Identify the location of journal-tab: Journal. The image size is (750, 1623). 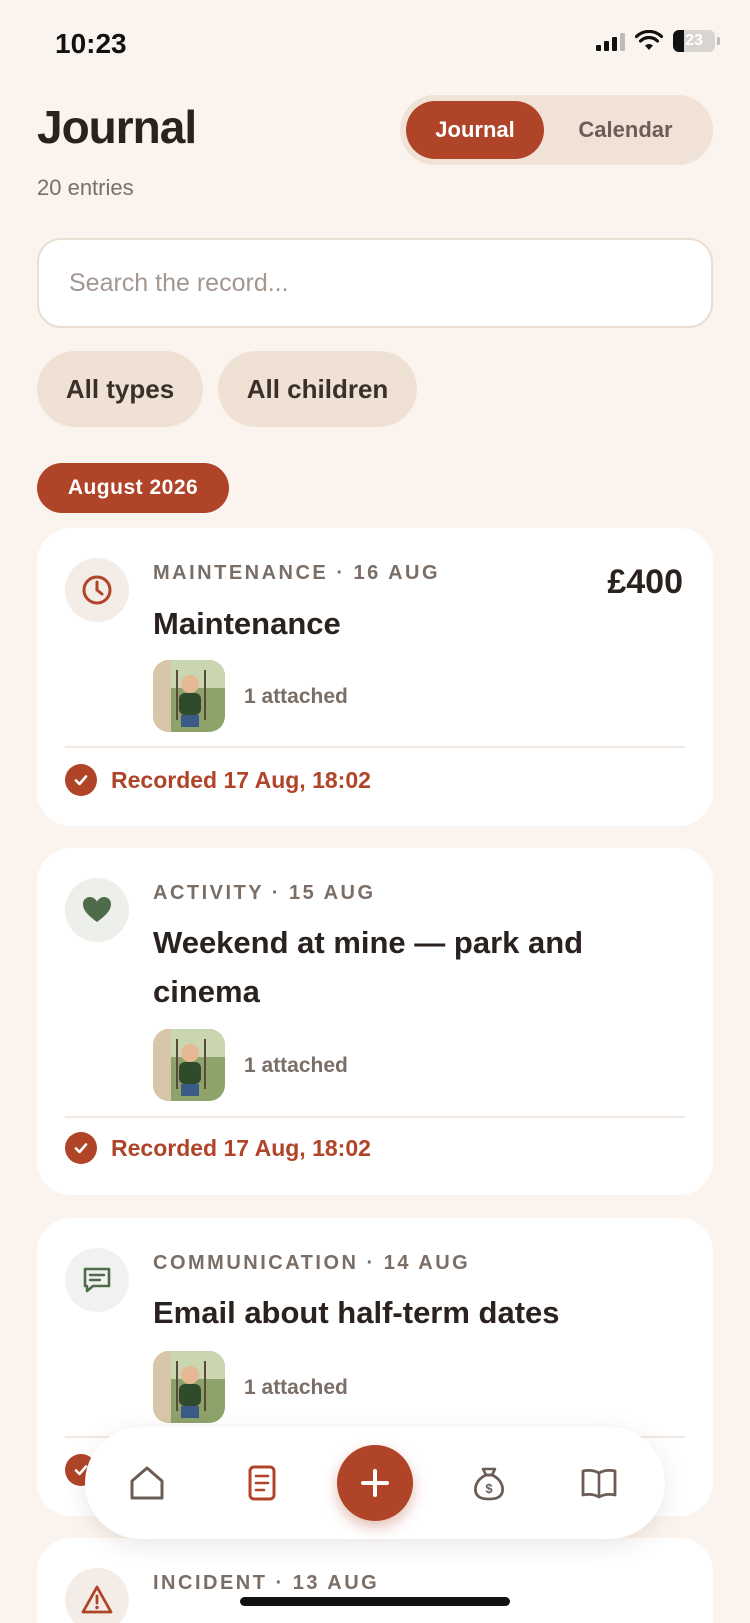
(475, 130).